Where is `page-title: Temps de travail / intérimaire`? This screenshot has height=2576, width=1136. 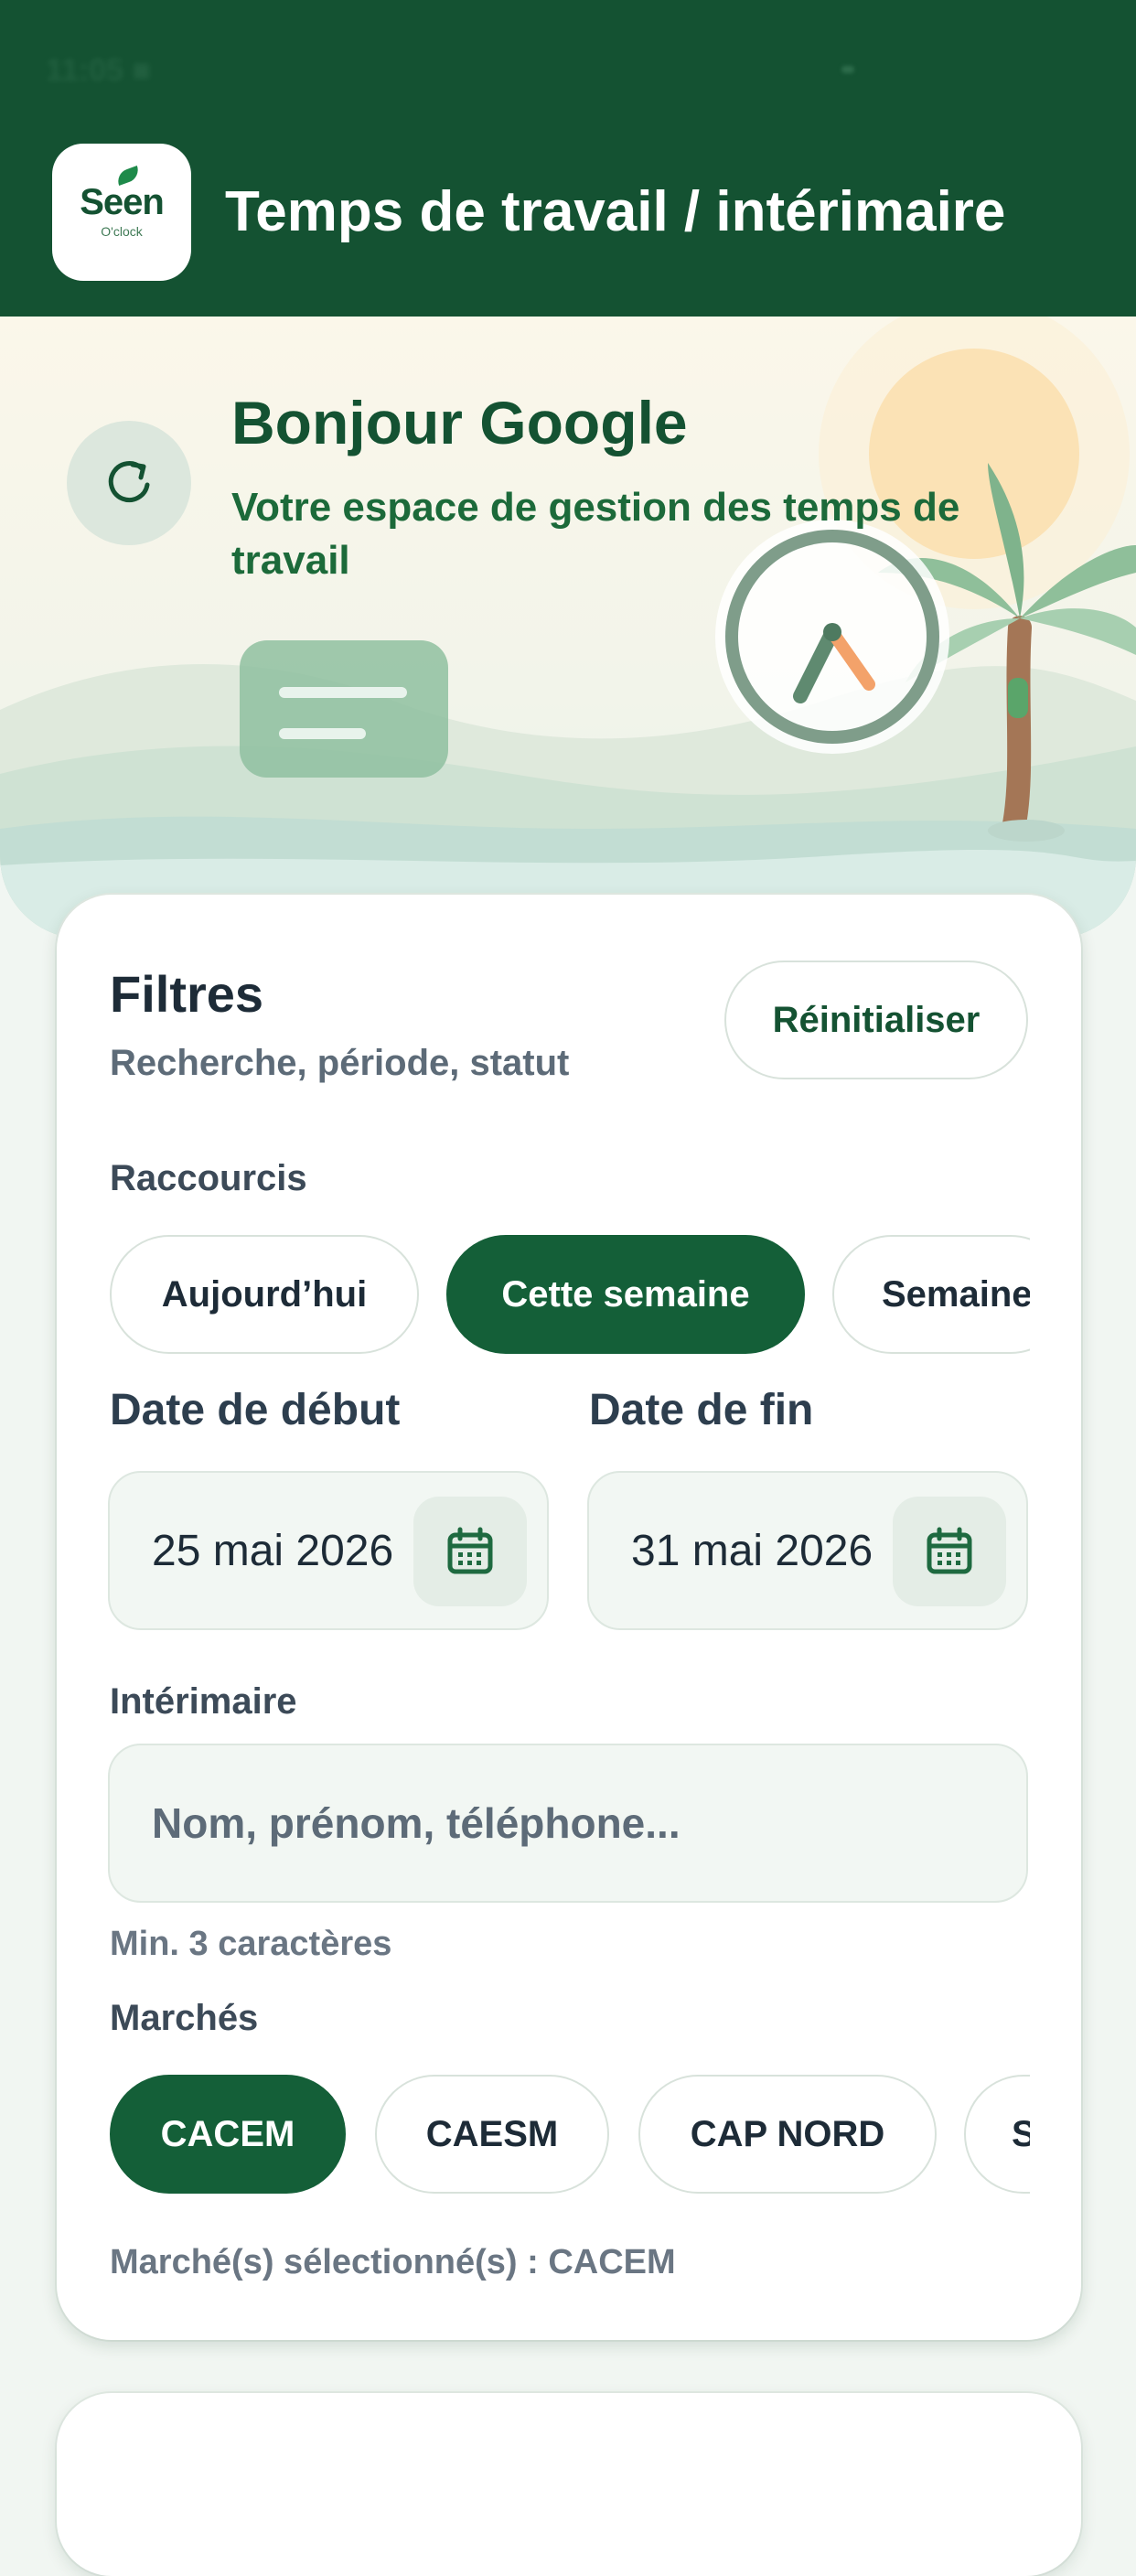 page-title: Temps de travail / intérimaire is located at coordinates (615, 212).